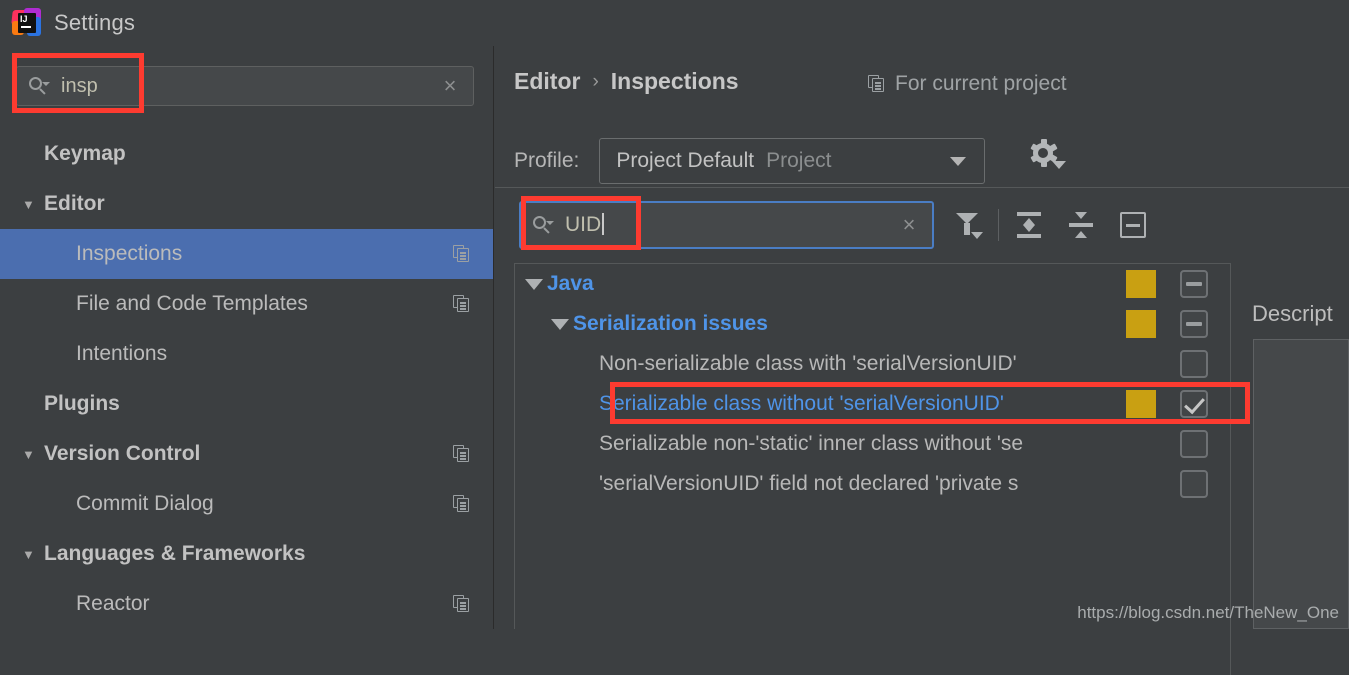 This screenshot has height=675, width=1349. What do you see at coordinates (122, 453) in the screenshot?
I see `sidebar-item-label: Version Control` at bounding box center [122, 453].